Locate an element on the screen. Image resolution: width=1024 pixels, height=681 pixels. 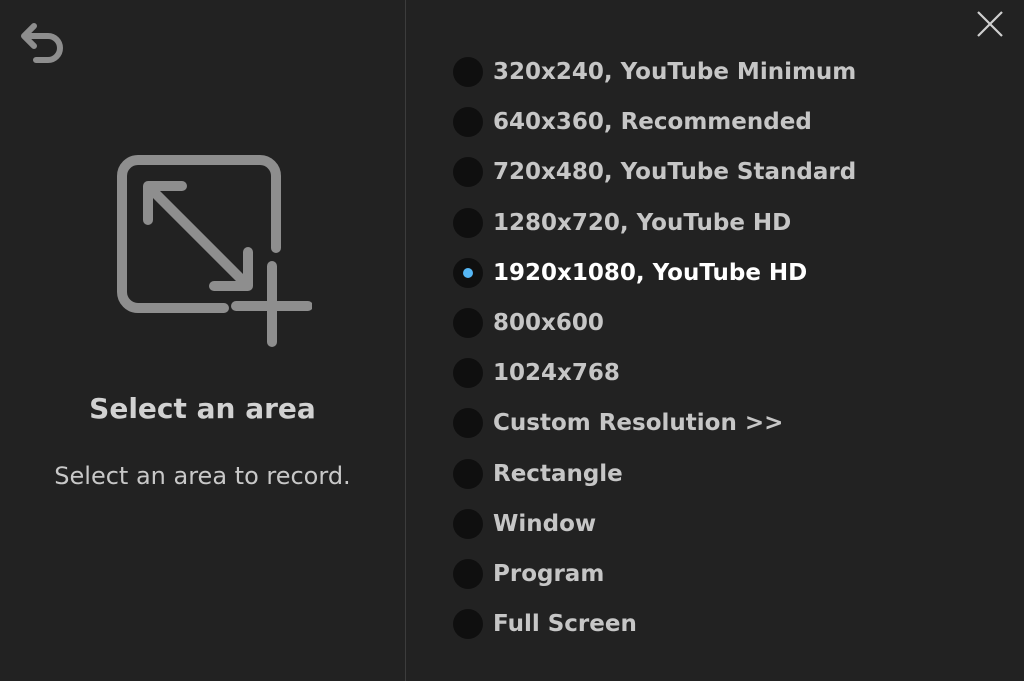
panel-description: Select an area to record. is located at coordinates (202, 476).